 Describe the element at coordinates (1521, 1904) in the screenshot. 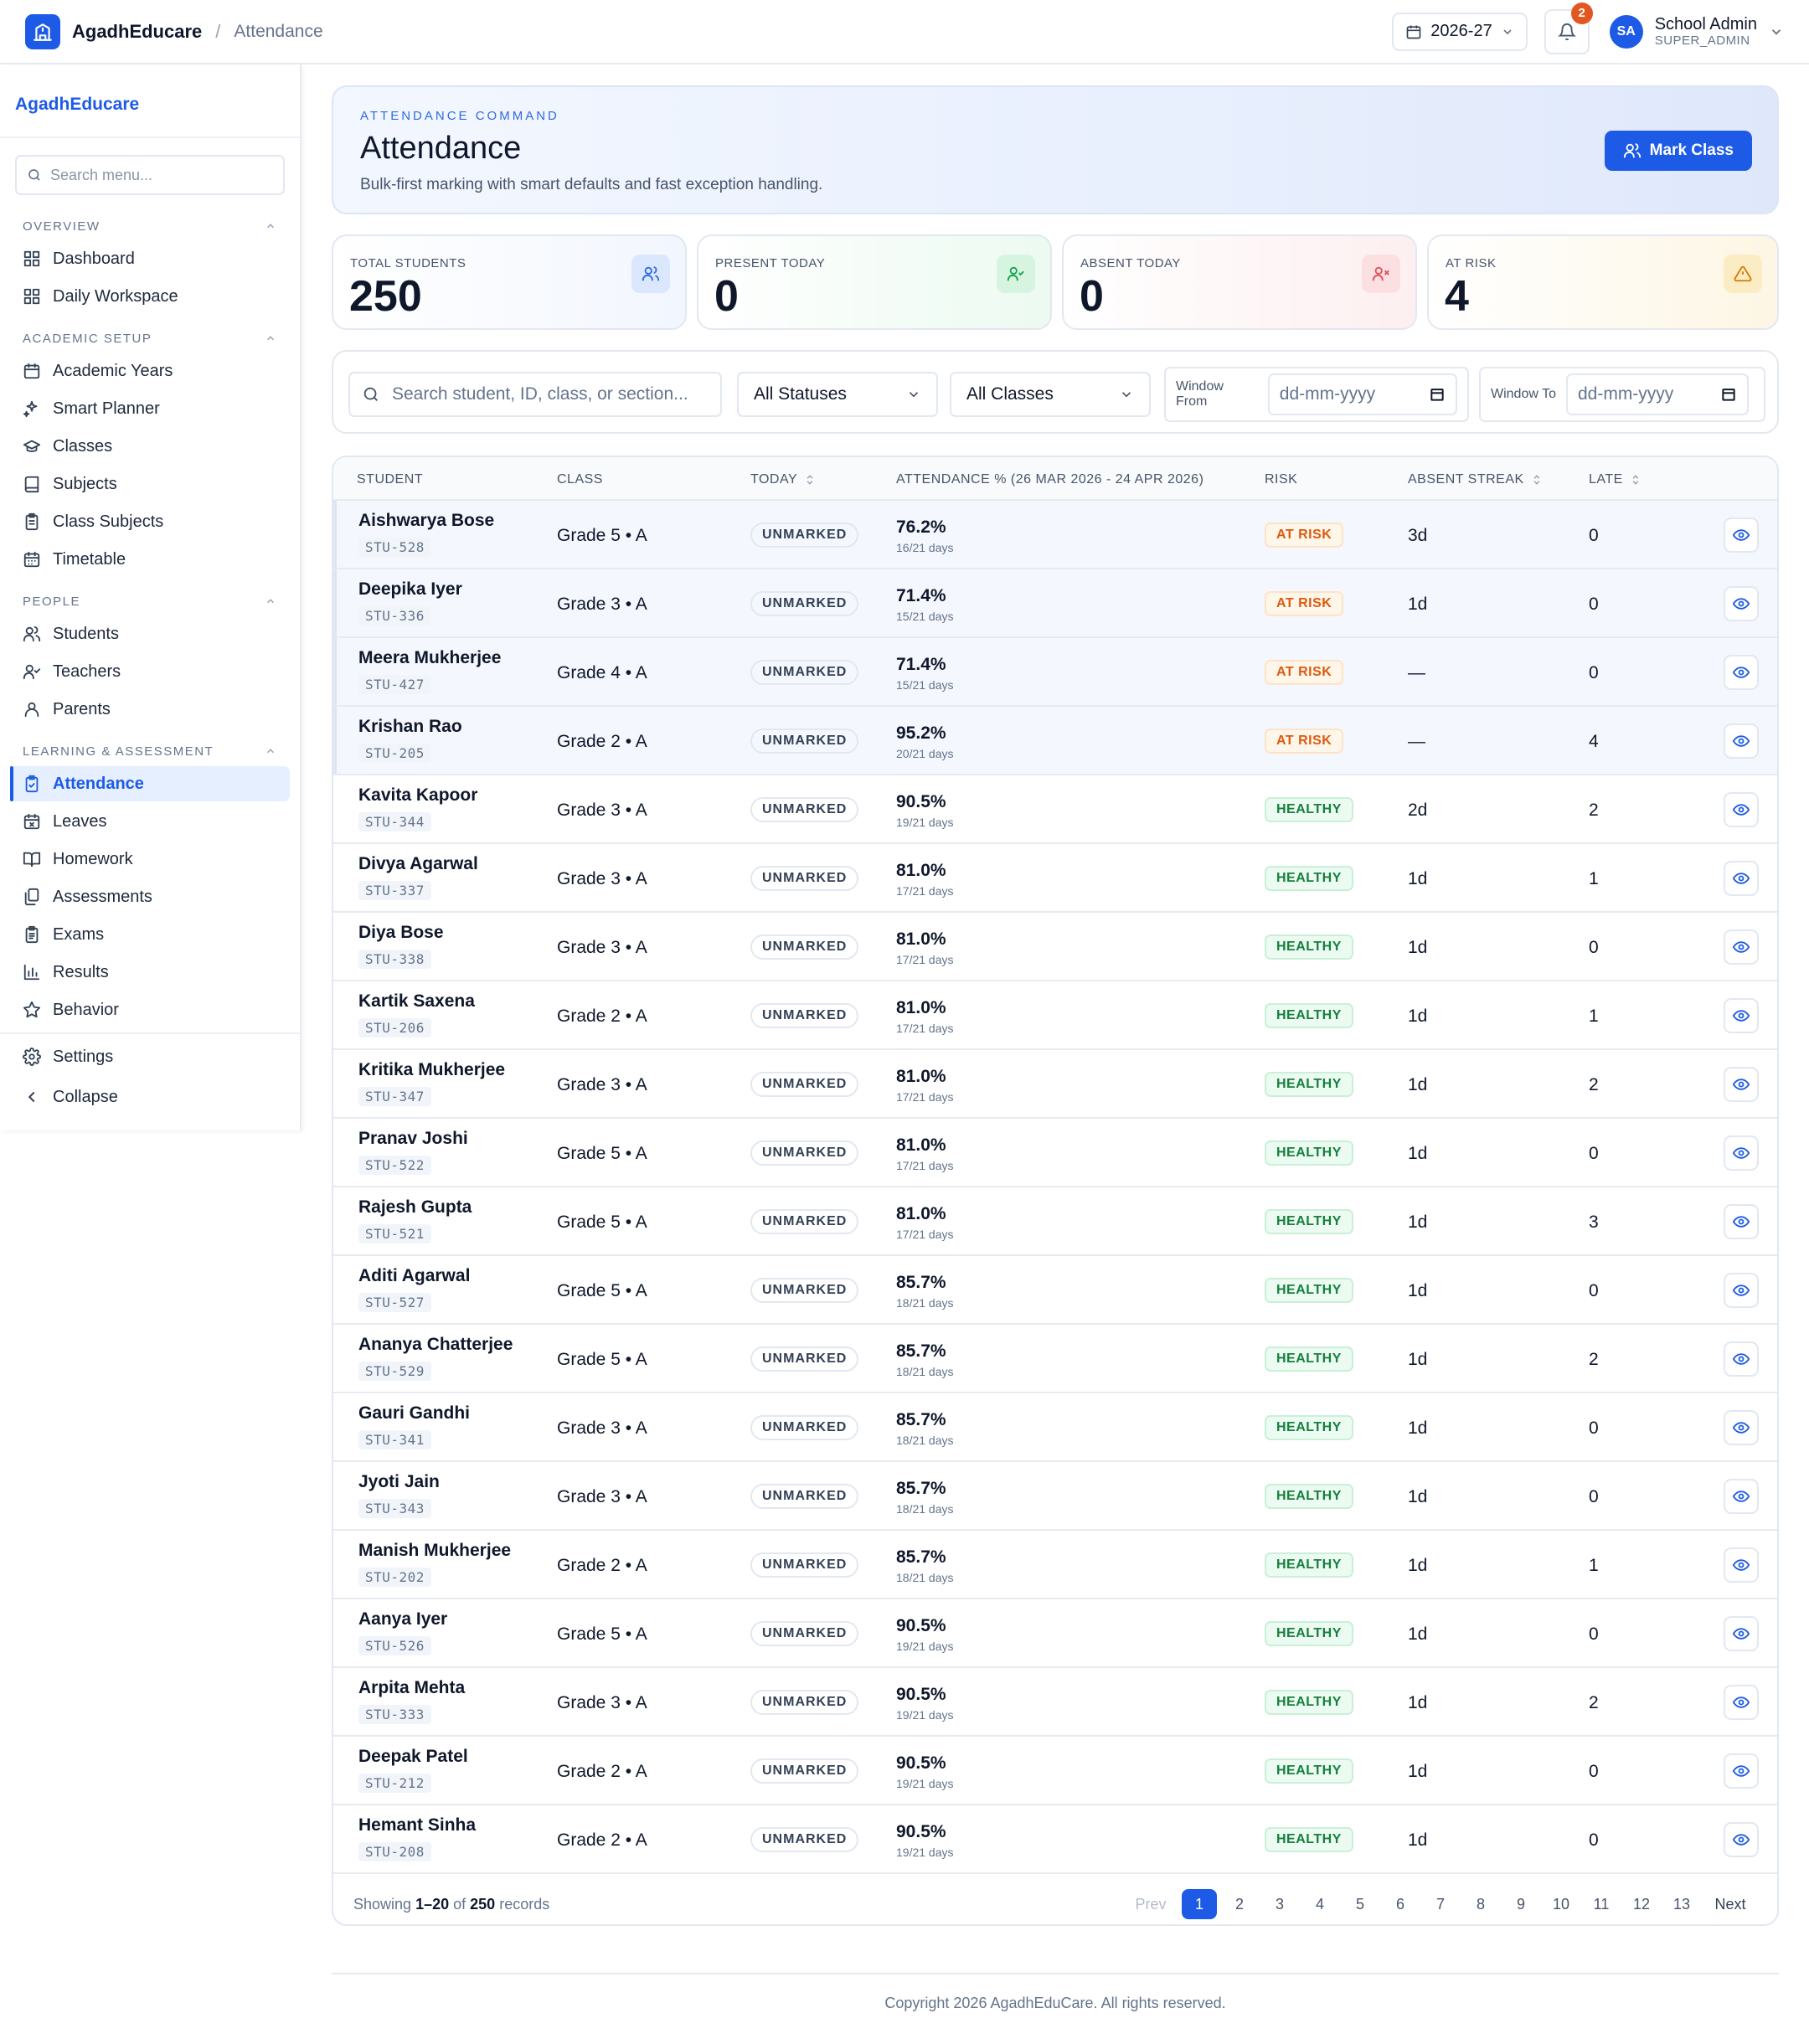

I see `pagination-page-button: 9` at that location.